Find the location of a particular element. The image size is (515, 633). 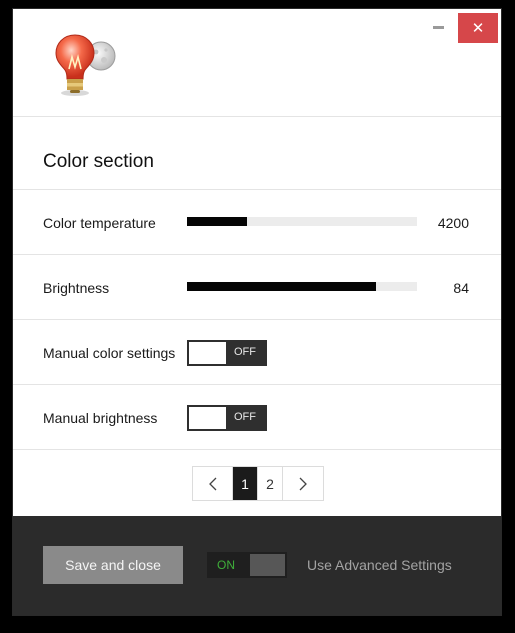

close-icon: ✕ is located at coordinates (478, 28).